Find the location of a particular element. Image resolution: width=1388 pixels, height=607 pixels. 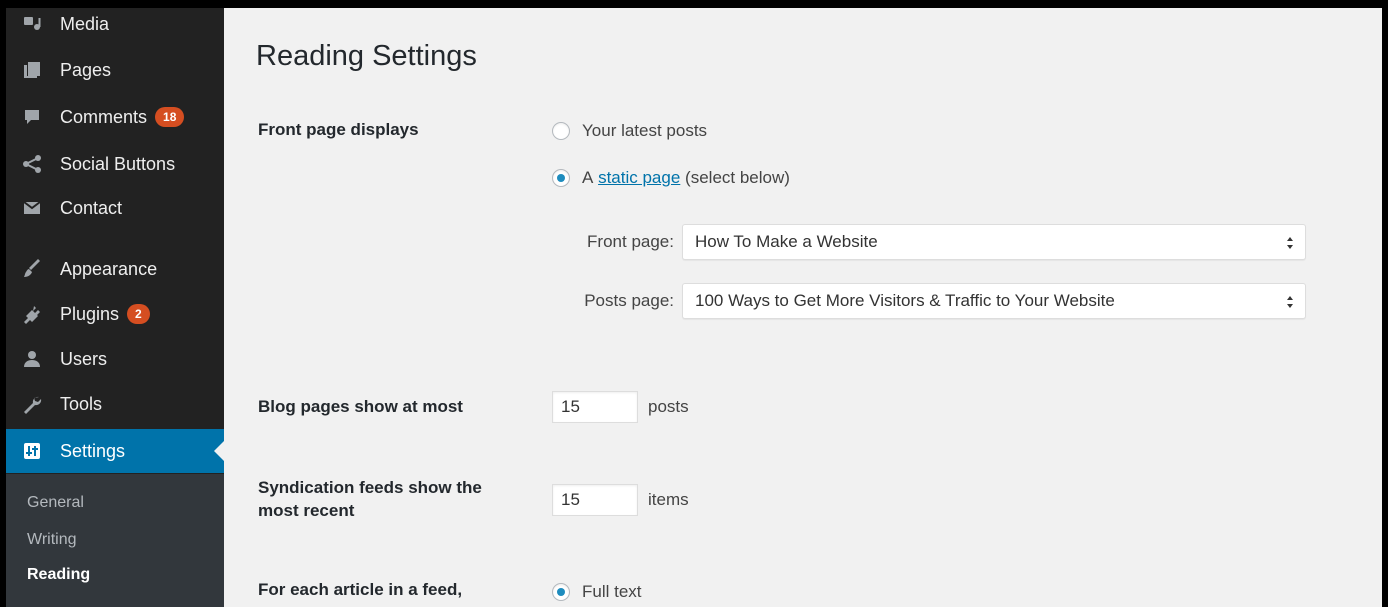

static-page-radio is located at coordinates (561, 178).